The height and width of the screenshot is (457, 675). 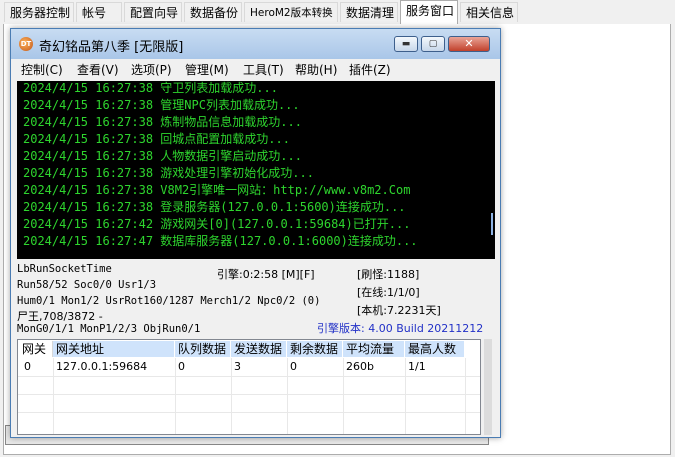 What do you see at coordinates (360, 366) in the screenshot?
I see `table-cell: 260b` at bounding box center [360, 366].